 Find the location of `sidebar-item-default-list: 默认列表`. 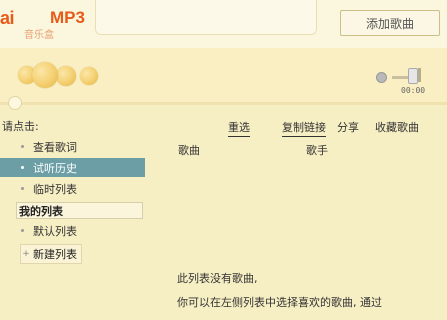

sidebar-item-default-list: 默认列表 is located at coordinates (72, 230).